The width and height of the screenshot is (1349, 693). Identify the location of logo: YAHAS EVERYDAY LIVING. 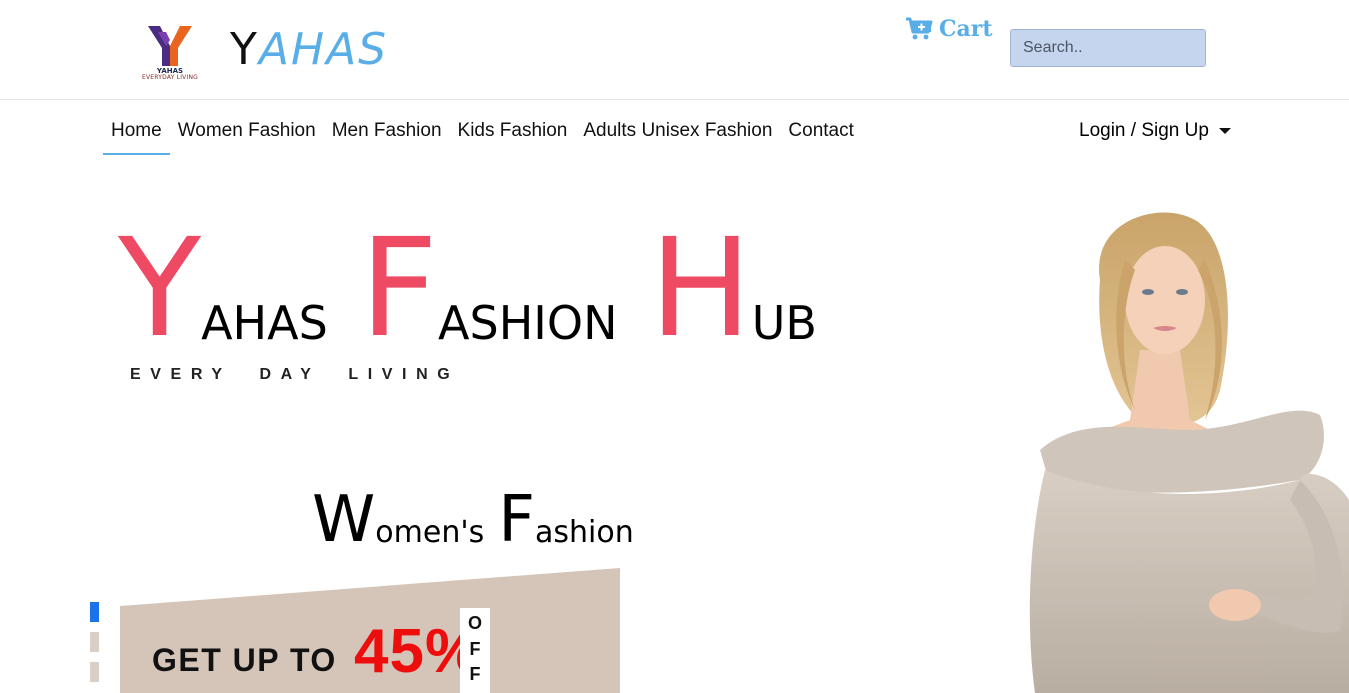
(171, 54).